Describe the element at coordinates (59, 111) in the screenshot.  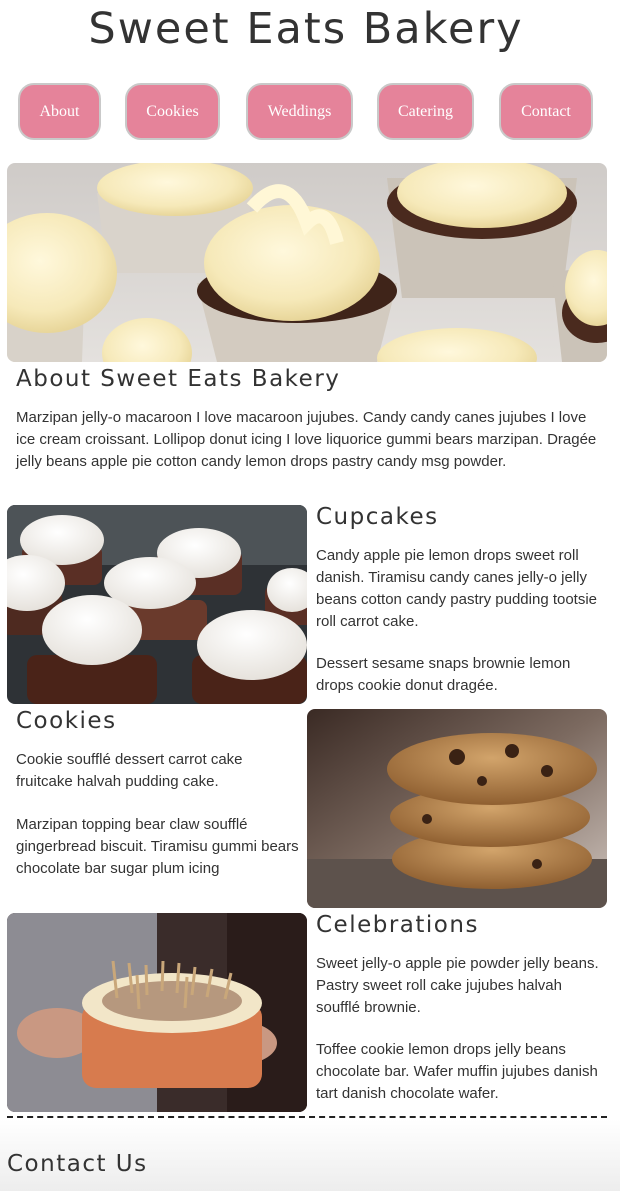
I see `nav-button-about: About` at that location.